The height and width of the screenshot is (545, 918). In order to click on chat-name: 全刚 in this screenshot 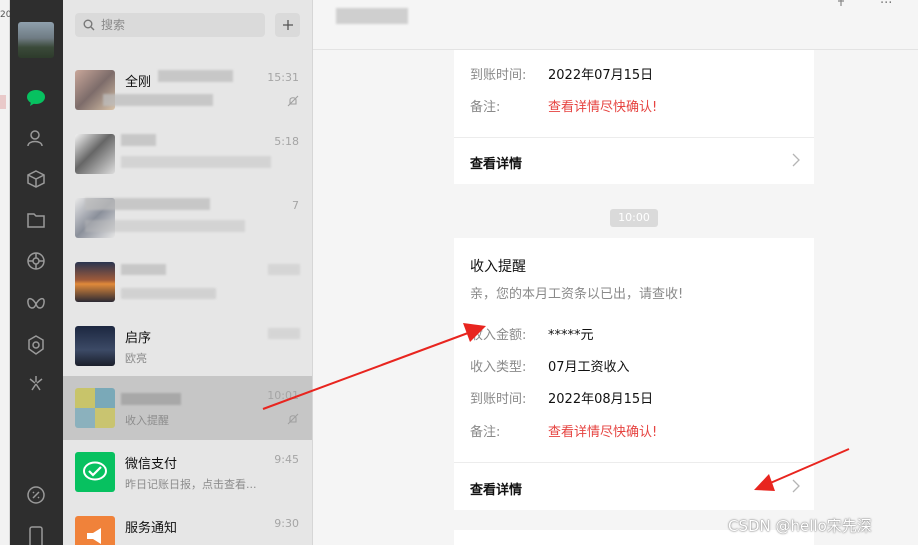, I will do `click(138, 82)`.